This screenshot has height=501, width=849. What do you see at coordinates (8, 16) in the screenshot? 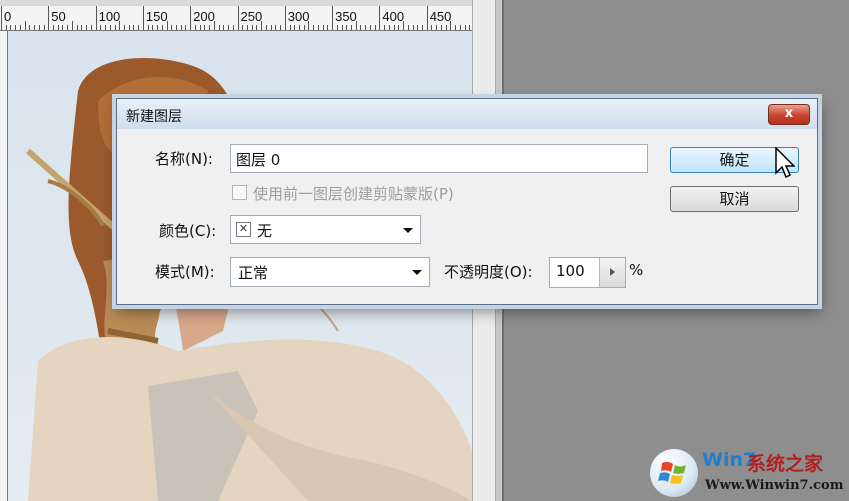
I see `ruler-label: 0` at bounding box center [8, 16].